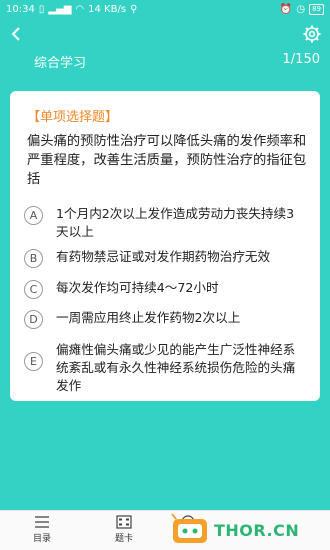 This screenshot has height=550, width=330. What do you see at coordinates (33, 289) in the screenshot?
I see `option-letter: C` at bounding box center [33, 289].